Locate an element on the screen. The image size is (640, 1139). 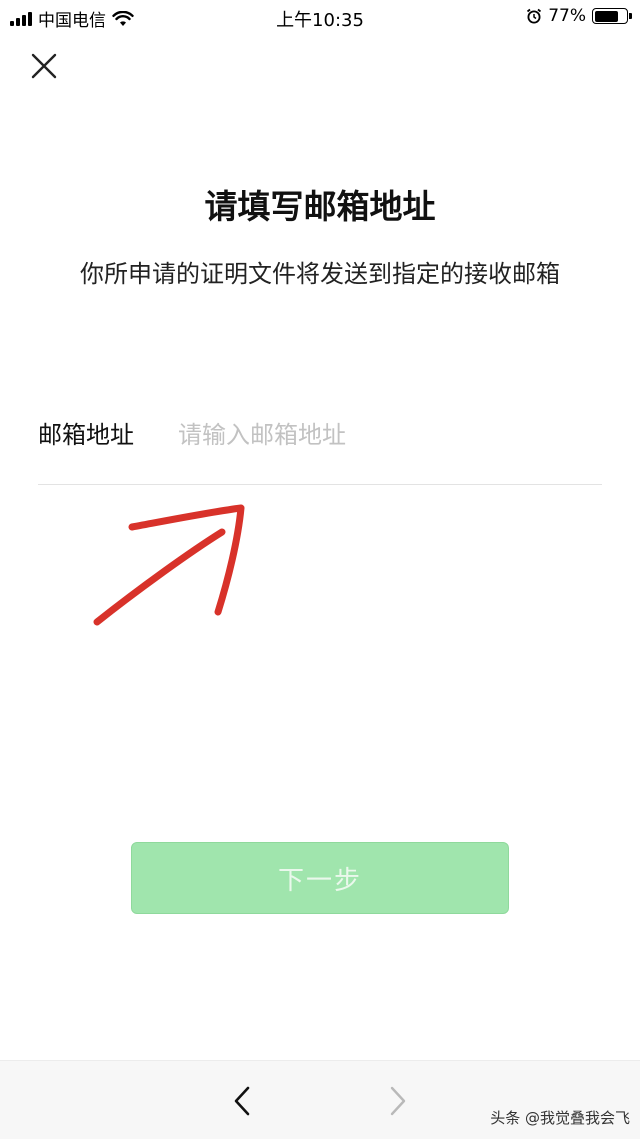
close-icon is located at coordinates (44, 66).